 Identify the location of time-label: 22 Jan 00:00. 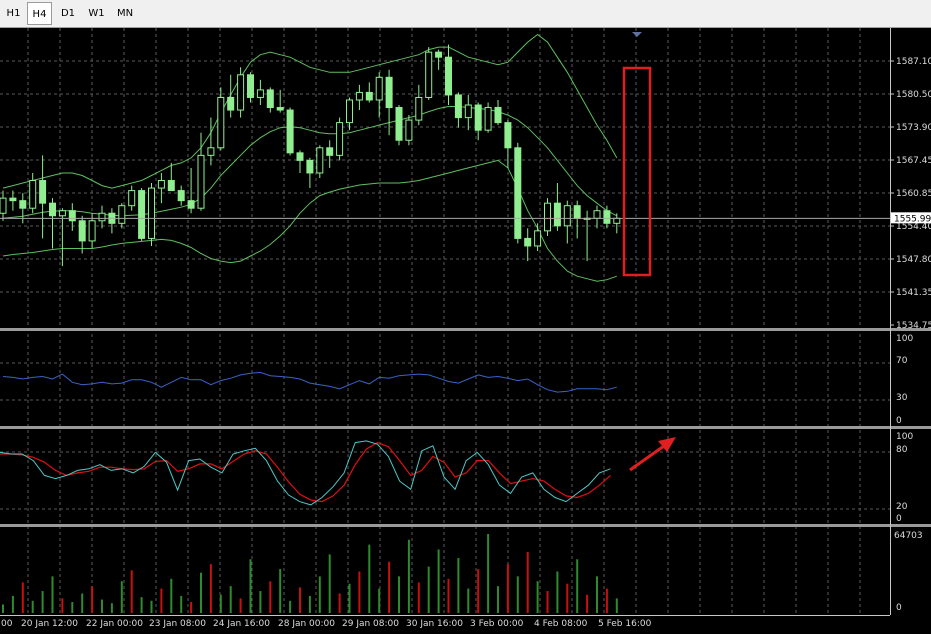
(114, 624).